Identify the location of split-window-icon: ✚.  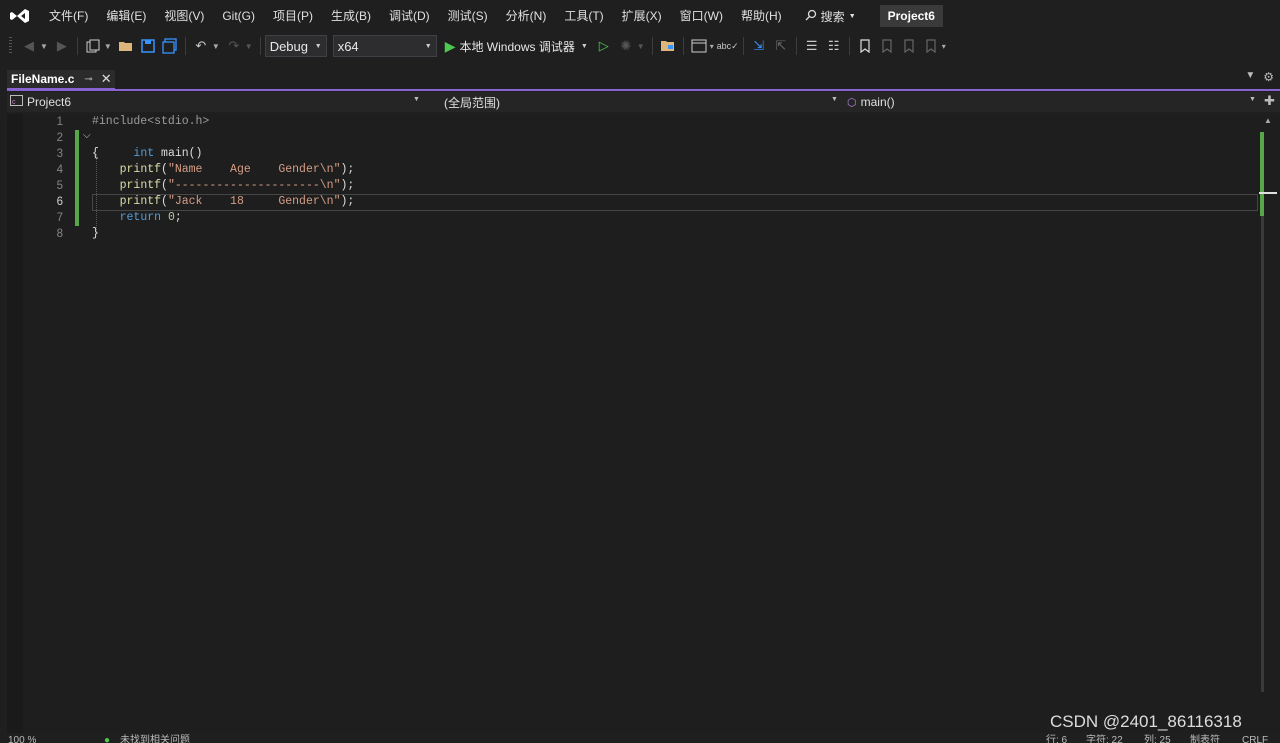
(1269, 101).